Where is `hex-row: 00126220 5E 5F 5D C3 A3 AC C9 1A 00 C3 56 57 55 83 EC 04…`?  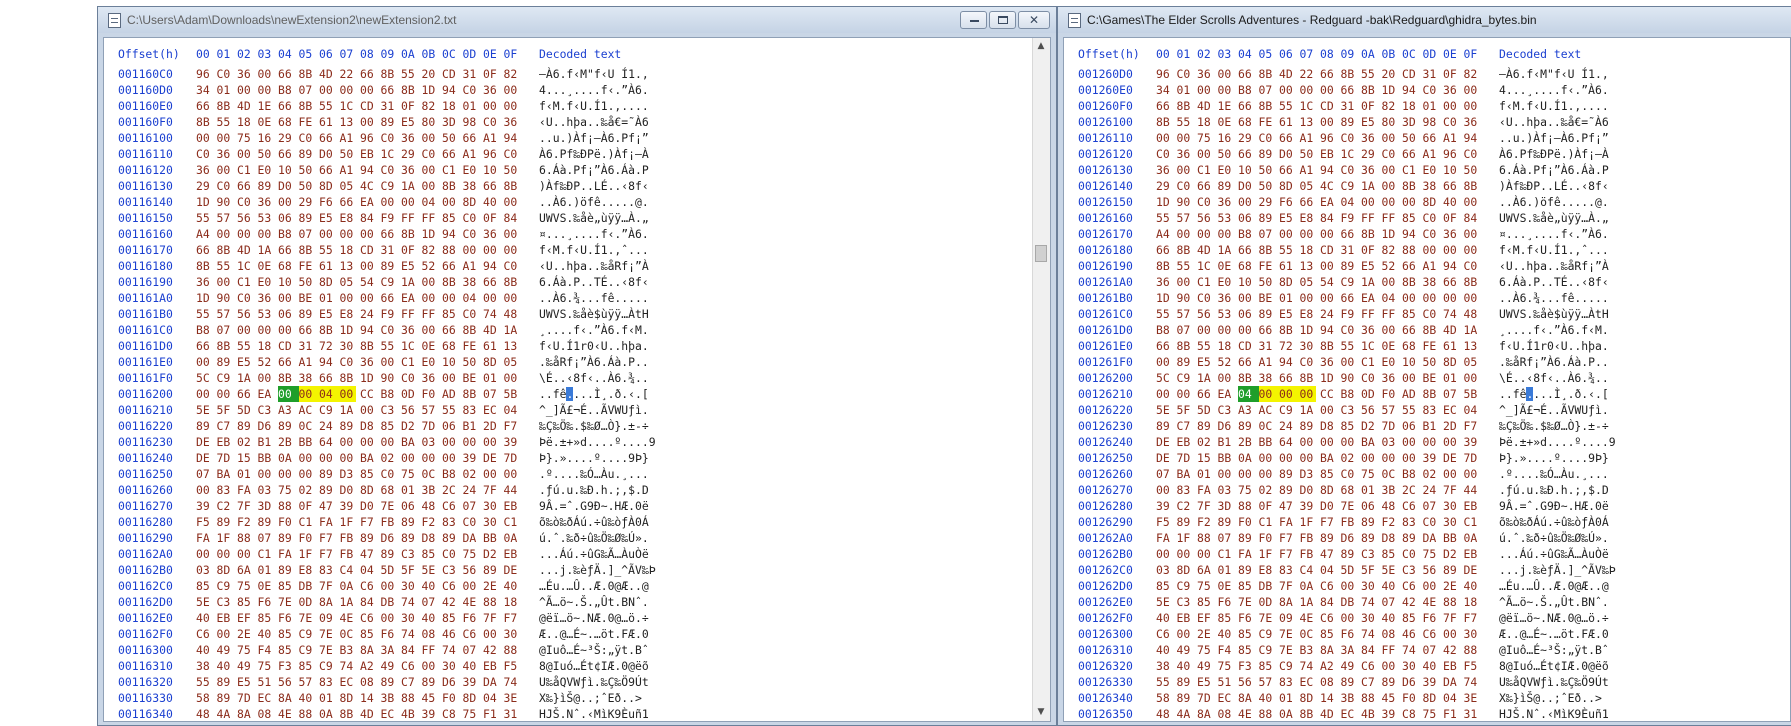 hex-row: 00126220 5E 5F 5D C3 A3 AC C9 1A 00 C3 56 57 55 83 EC 04… is located at coordinates (1427, 410).